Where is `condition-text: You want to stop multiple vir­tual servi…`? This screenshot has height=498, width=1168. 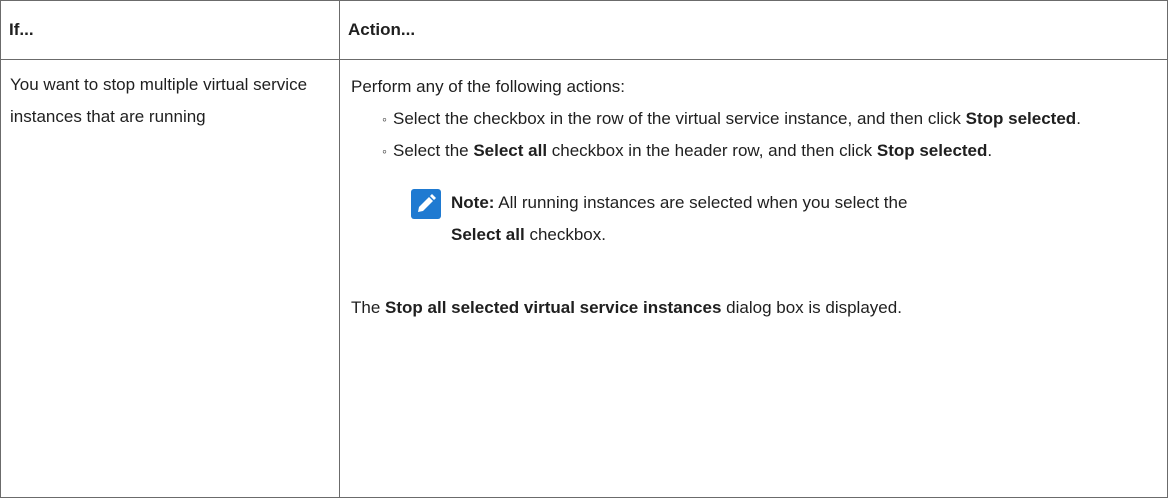
condition-text: You want to stop multiple vir­tual servi… is located at coordinates (159, 100).